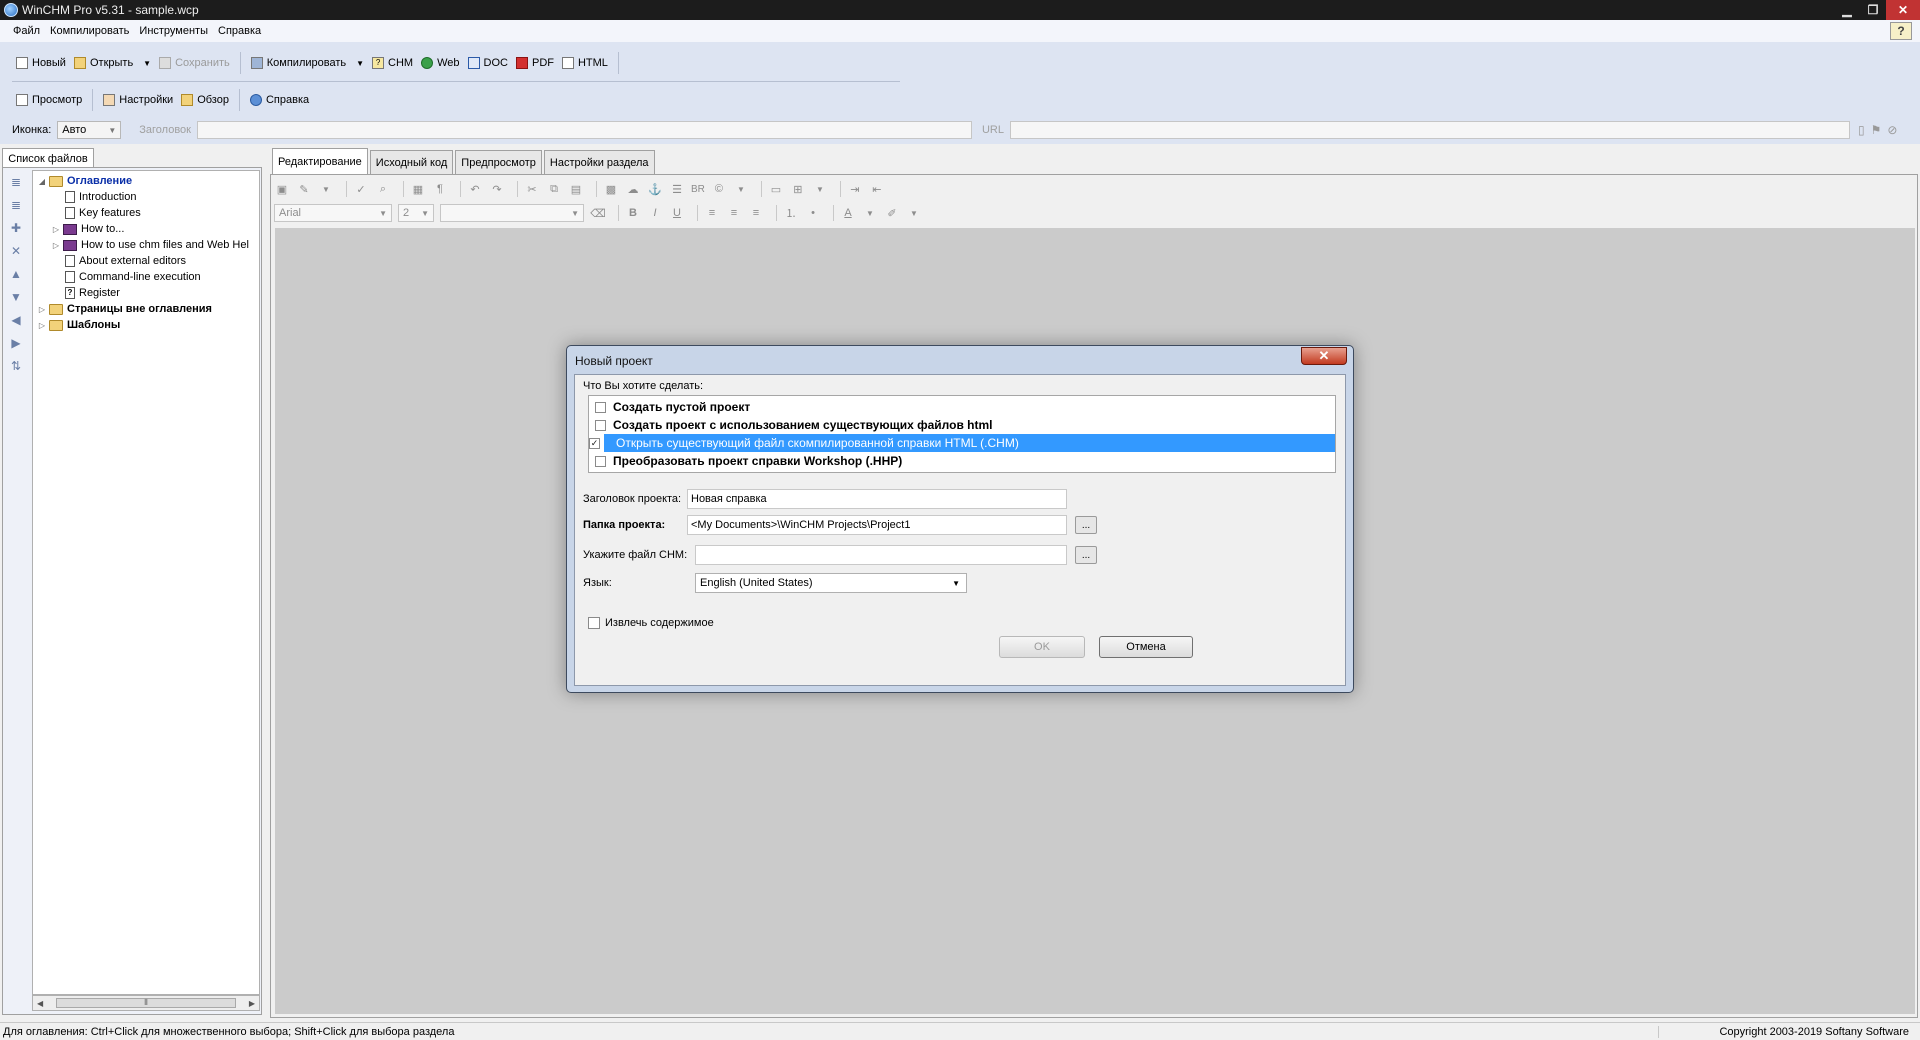  What do you see at coordinates (146, 1003) in the screenshot?
I see `tree-horizontal-scrollbar: ◀ ⦀ ▶` at bounding box center [146, 1003].